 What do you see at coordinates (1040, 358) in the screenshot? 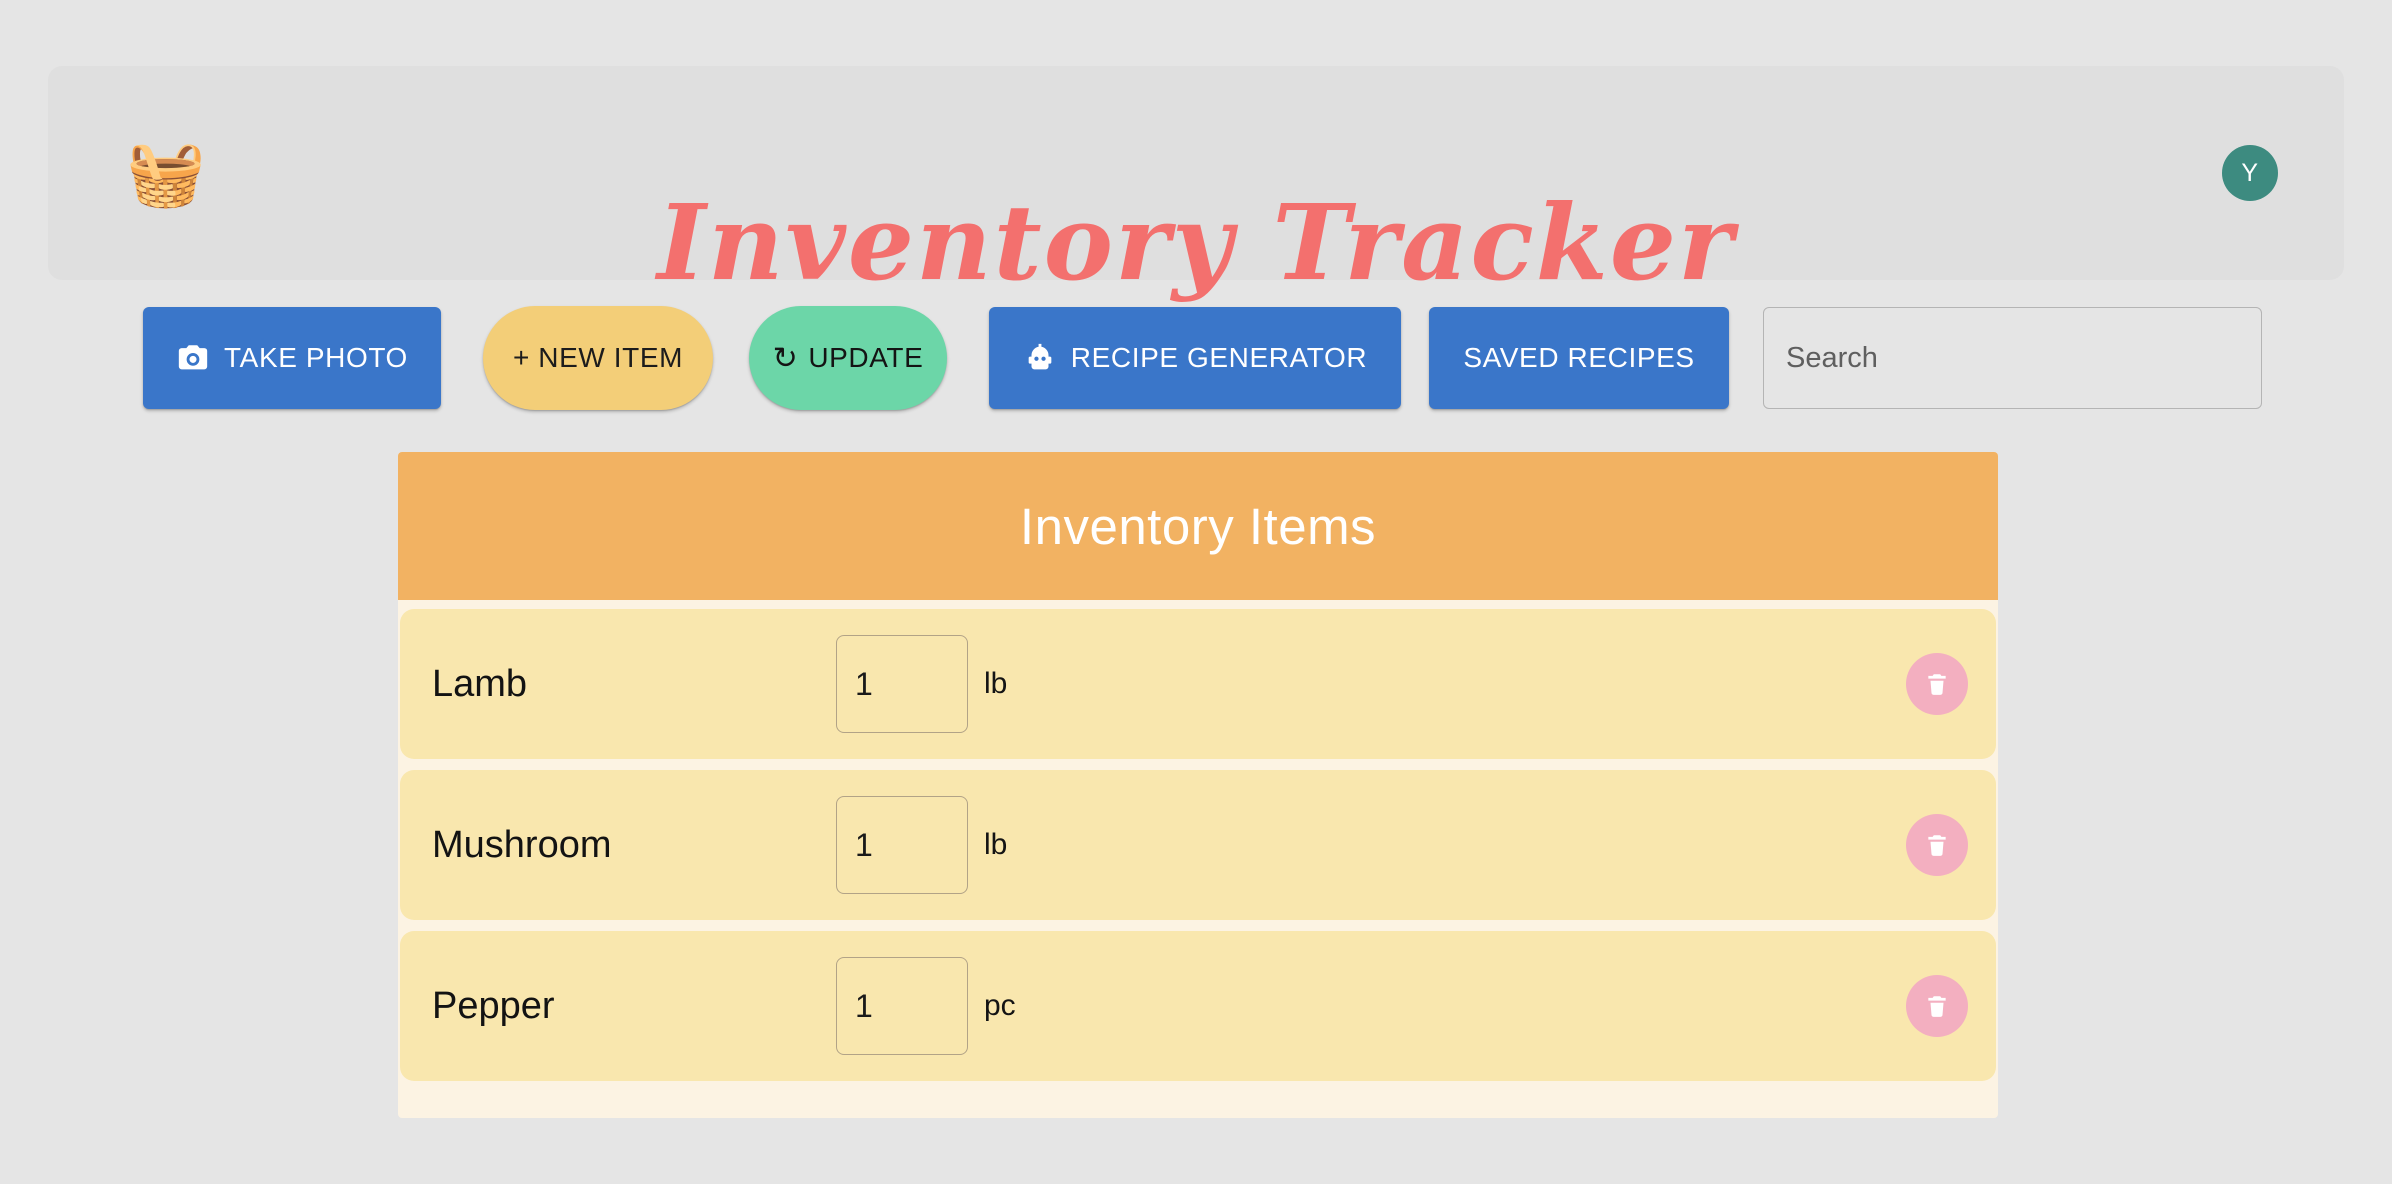
I see `robot-icon` at bounding box center [1040, 358].